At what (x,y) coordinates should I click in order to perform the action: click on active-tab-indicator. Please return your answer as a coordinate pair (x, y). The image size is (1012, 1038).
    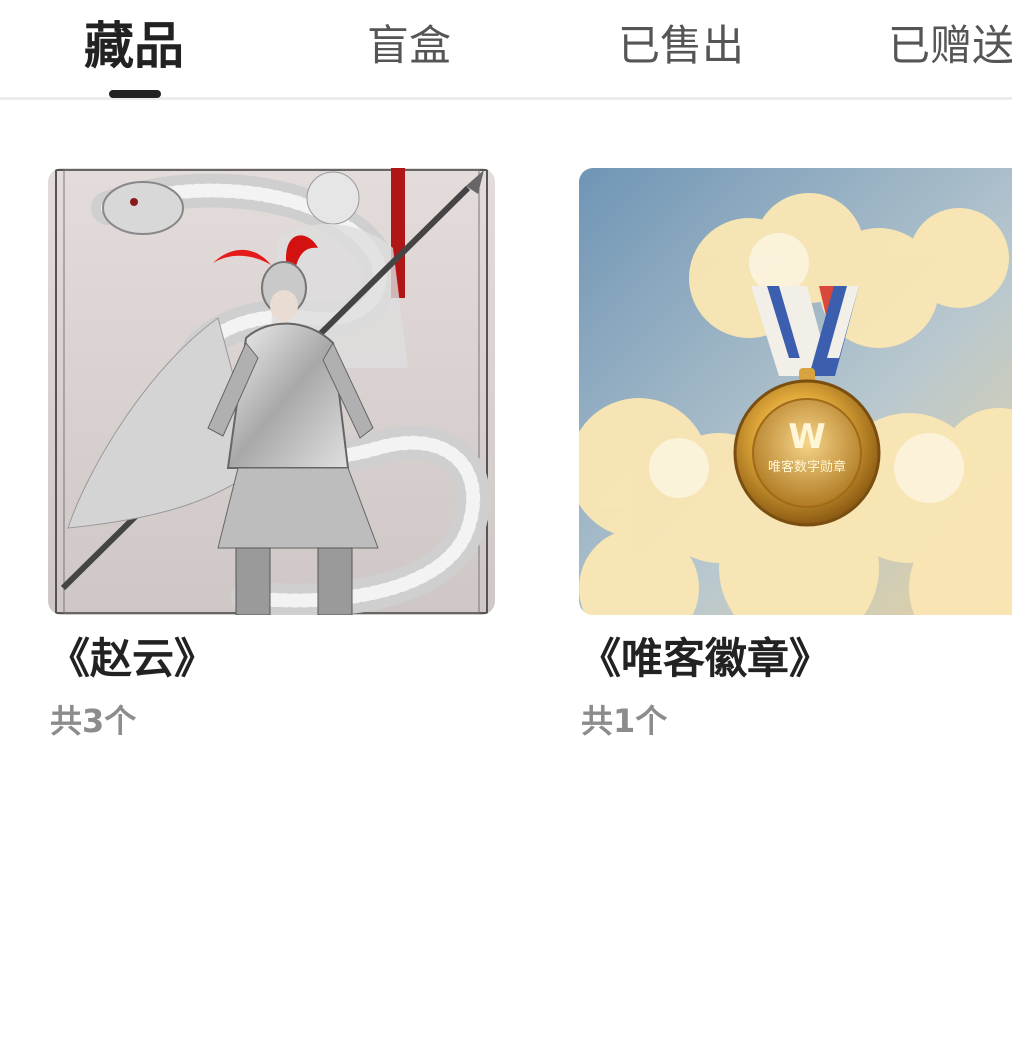
    Looking at the image, I should click on (135, 94).